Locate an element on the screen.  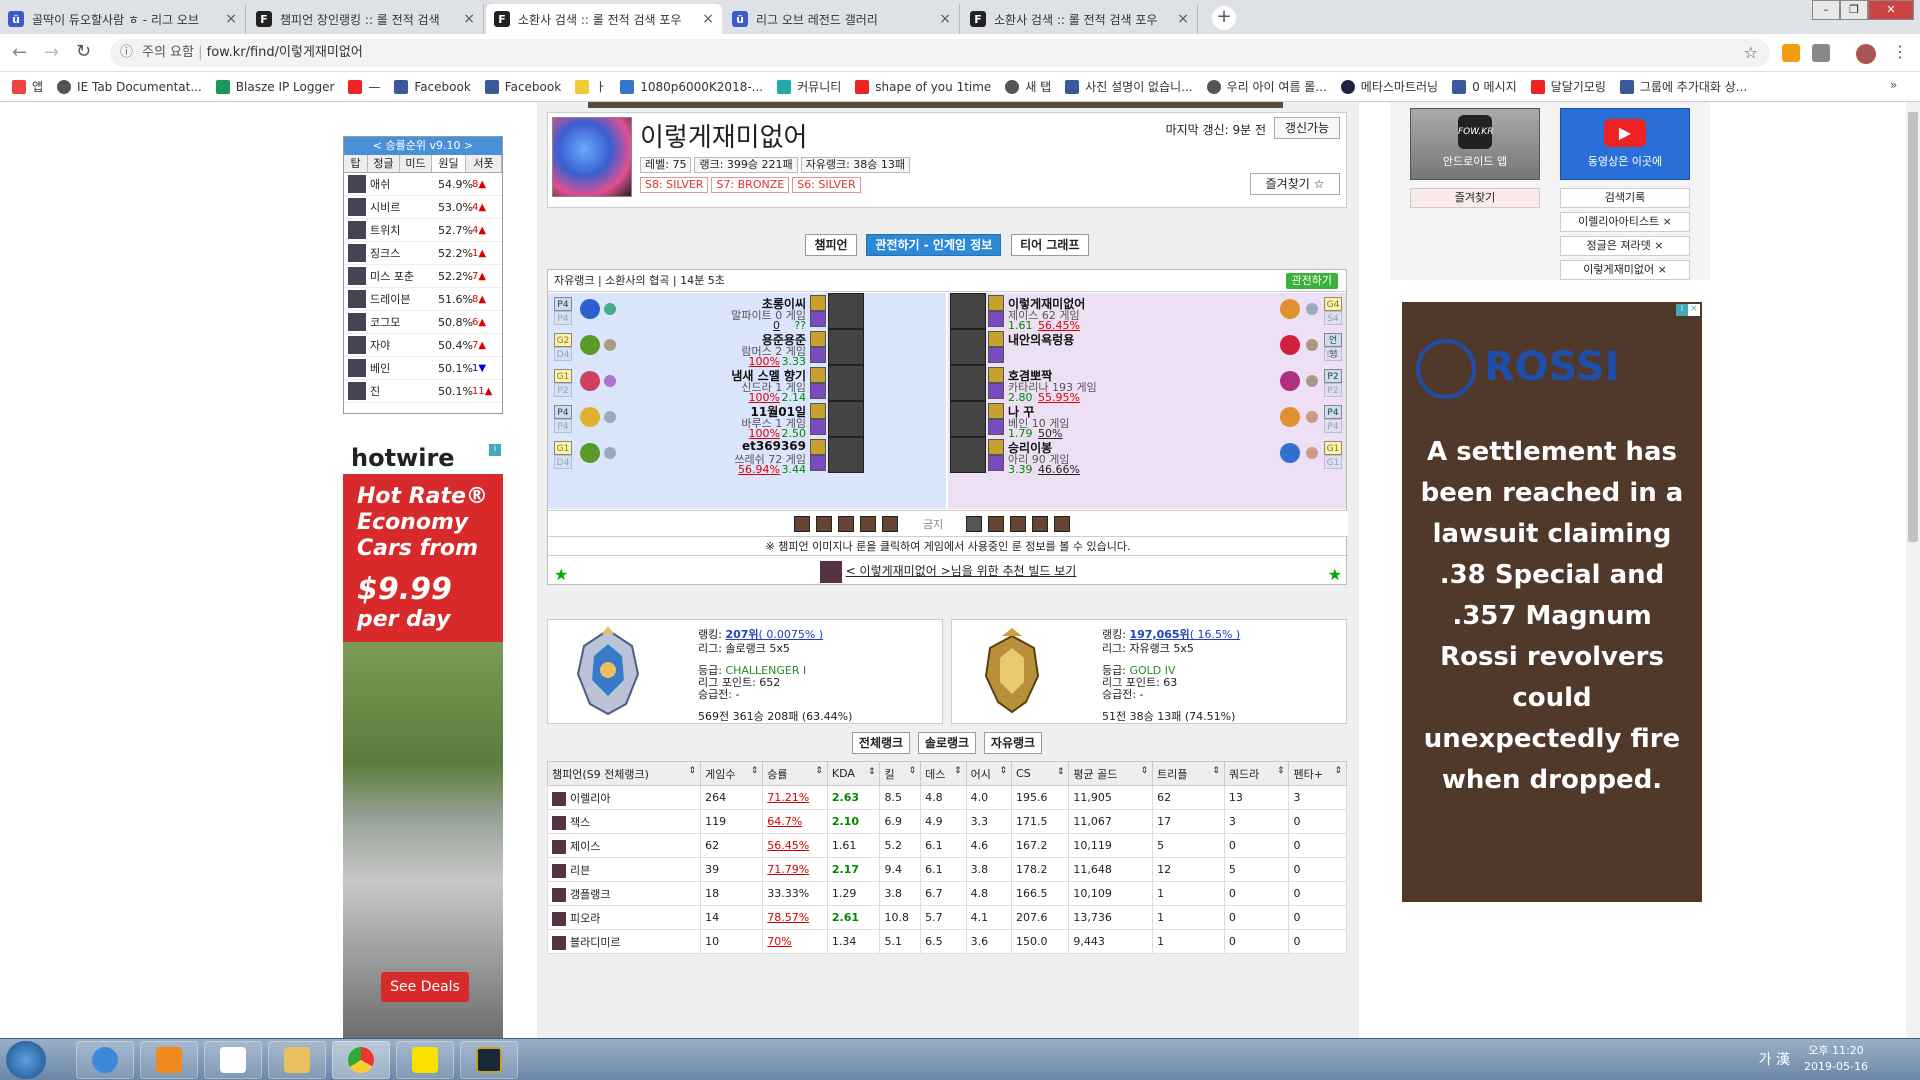
spectate-button: 관전하기 is located at coordinates (1311, 281).